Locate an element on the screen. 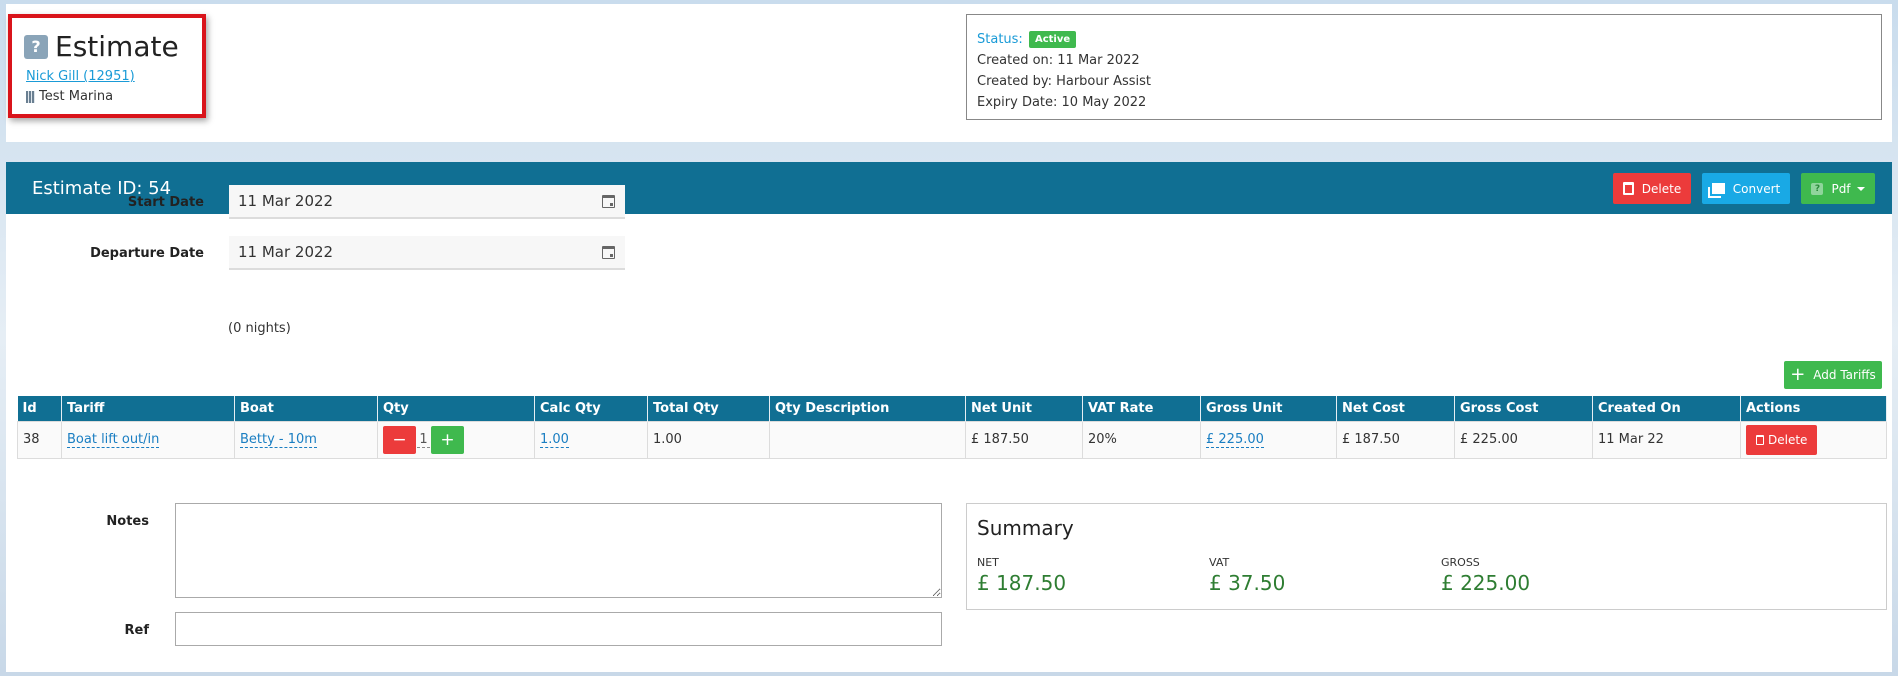 The width and height of the screenshot is (1898, 676). cell-net-unit: £ 187.50 is located at coordinates (1024, 439).